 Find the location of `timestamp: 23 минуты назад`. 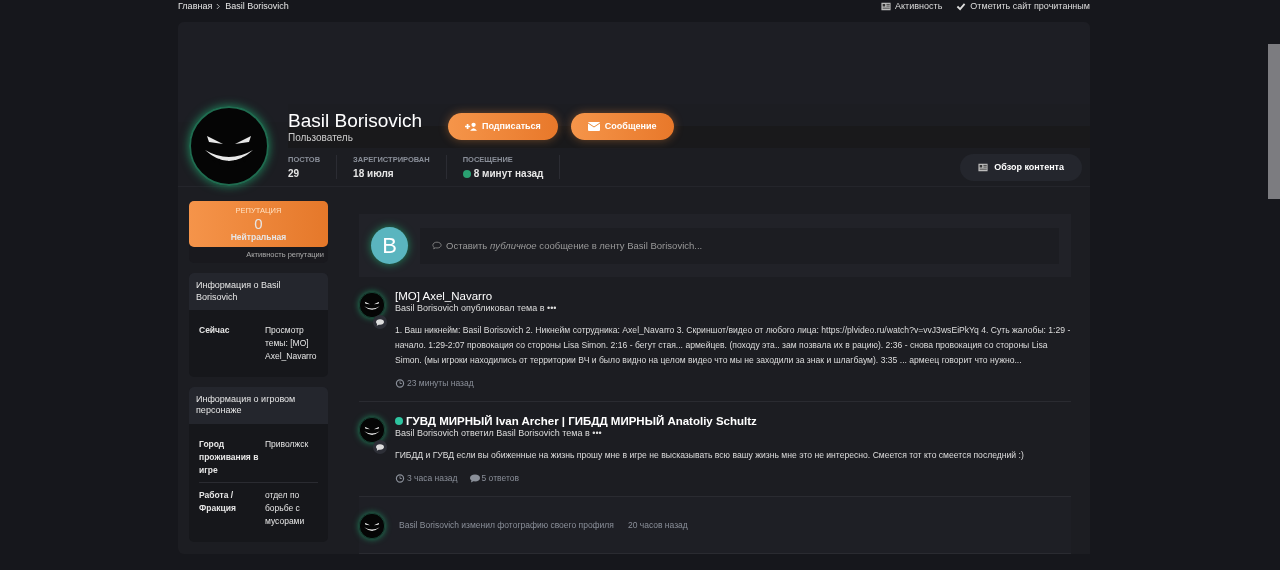

timestamp: 23 минуты назад is located at coordinates (440, 383).